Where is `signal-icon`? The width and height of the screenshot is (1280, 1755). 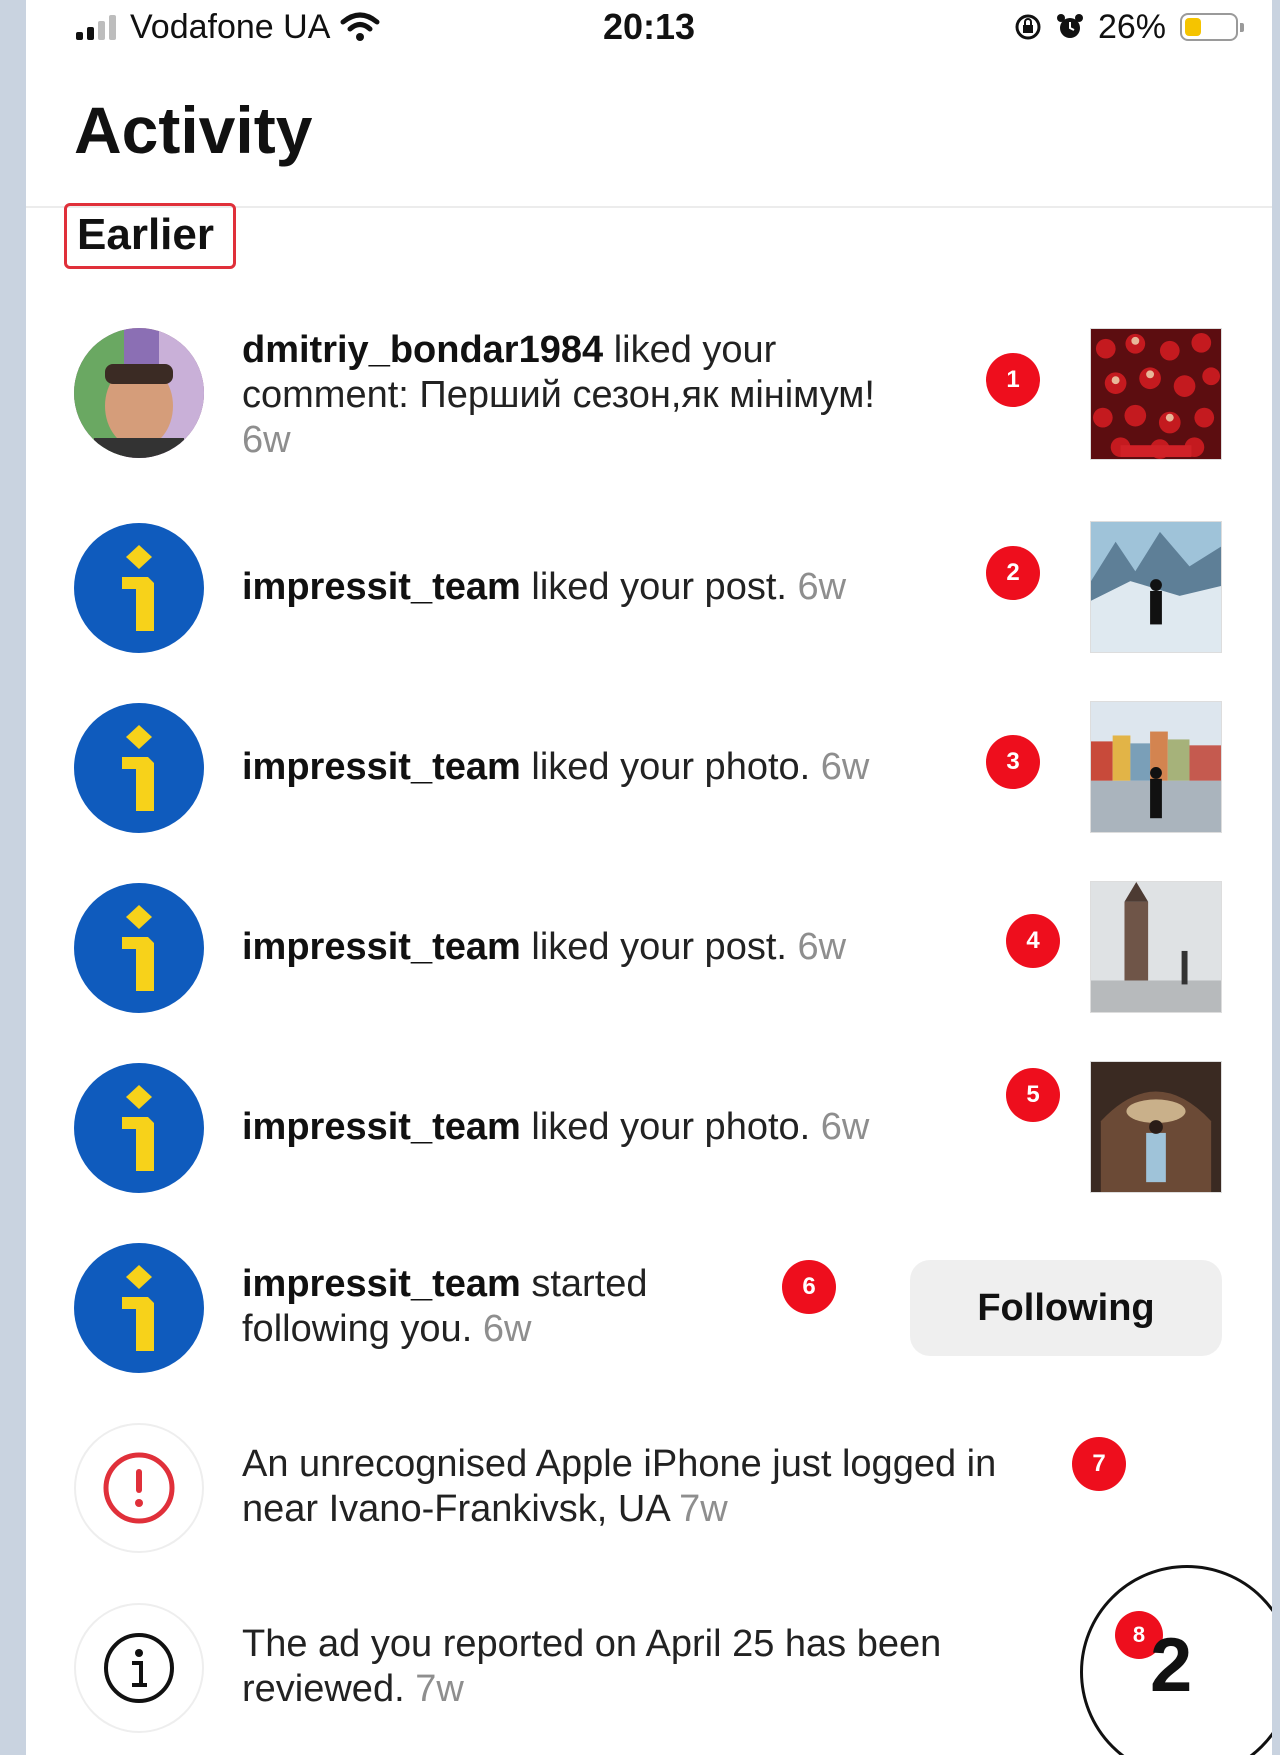 signal-icon is located at coordinates (96, 27).